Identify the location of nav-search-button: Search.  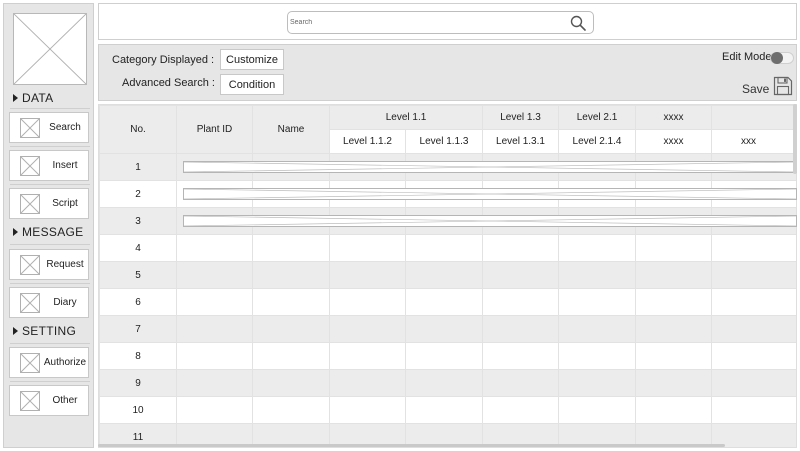
(49, 127).